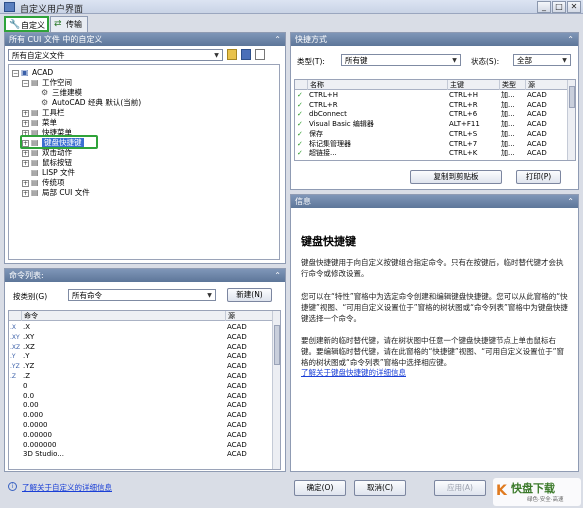  What do you see at coordinates (140, 396) in the screenshot?
I see `command-row: 0.0 ACAD` at bounding box center [140, 396].